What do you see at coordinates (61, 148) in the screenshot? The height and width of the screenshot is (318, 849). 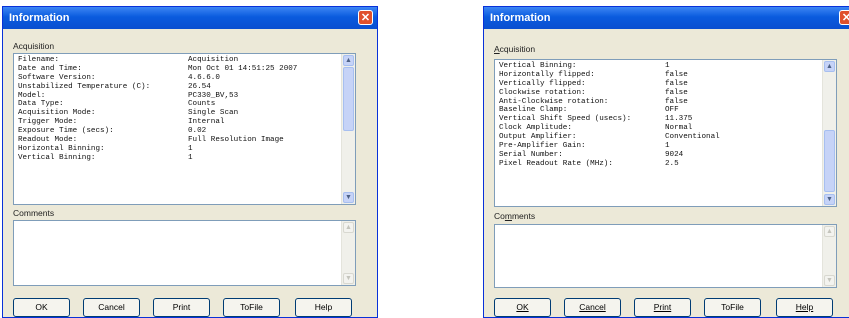 I see `info-key: Horizontal Binning:` at bounding box center [61, 148].